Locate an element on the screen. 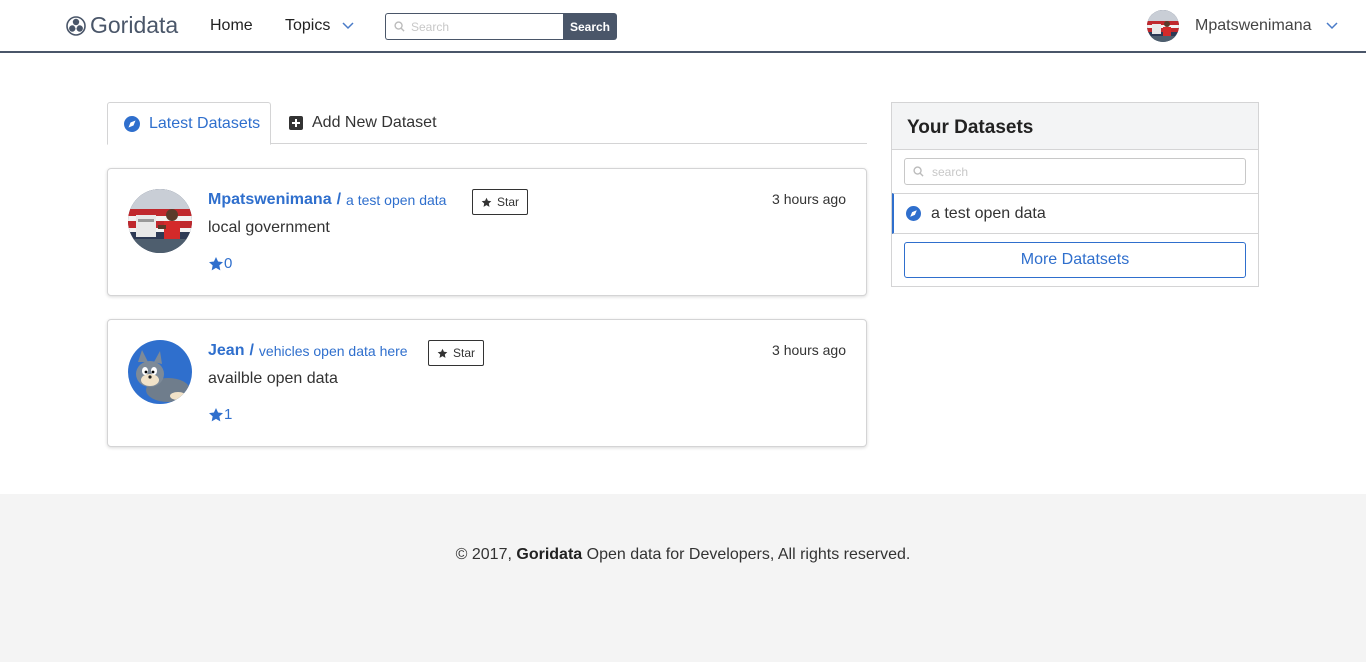 The height and width of the screenshot is (662, 1366). star-count: 1 is located at coordinates (220, 414).